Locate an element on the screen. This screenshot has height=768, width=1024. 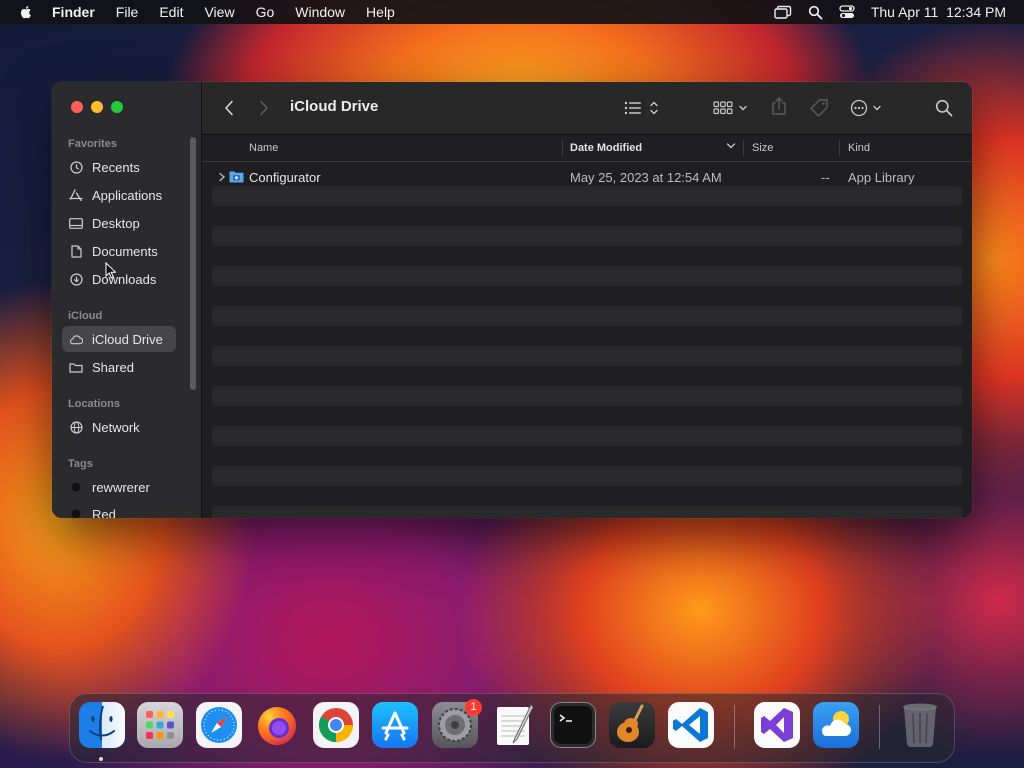
applications-icon is located at coordinates (76, 195).